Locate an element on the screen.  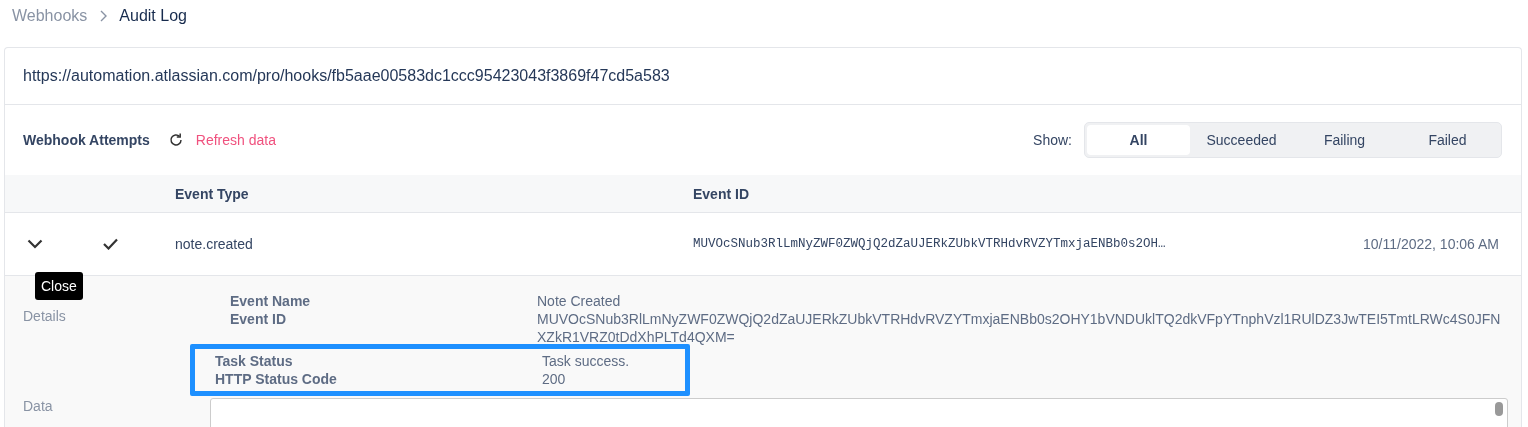
filter-tab: All is located at coordinates (1138, 140).